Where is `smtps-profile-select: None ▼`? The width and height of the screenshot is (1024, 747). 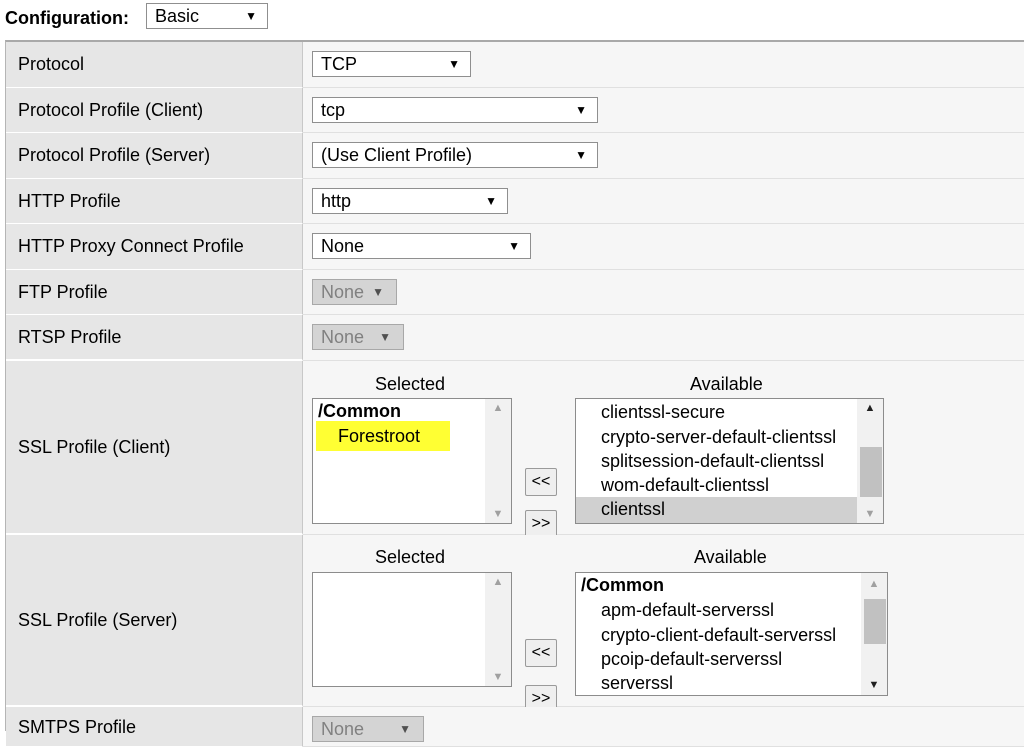 smtps-profile-select: None ▼ is located at coordinates (368, 729).